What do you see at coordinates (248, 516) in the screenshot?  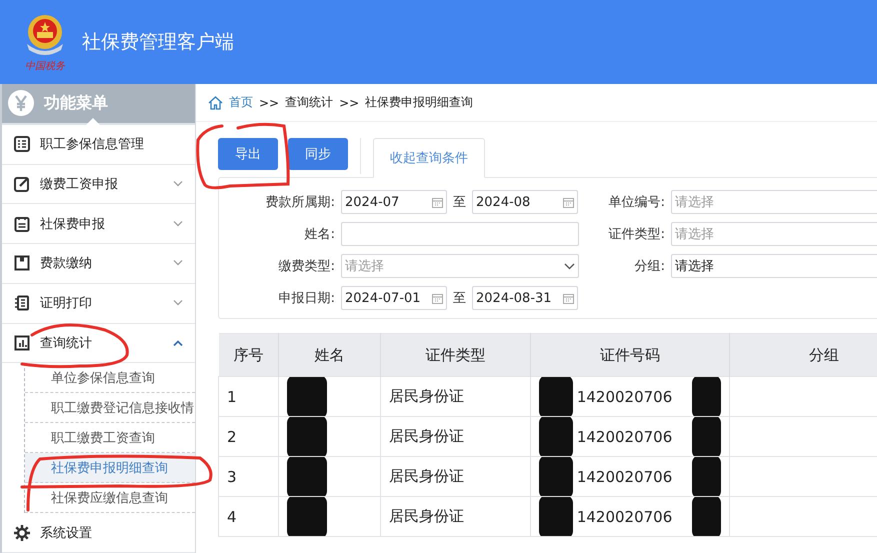 I see `table-cell: 4` at bounding box center [248, 516].